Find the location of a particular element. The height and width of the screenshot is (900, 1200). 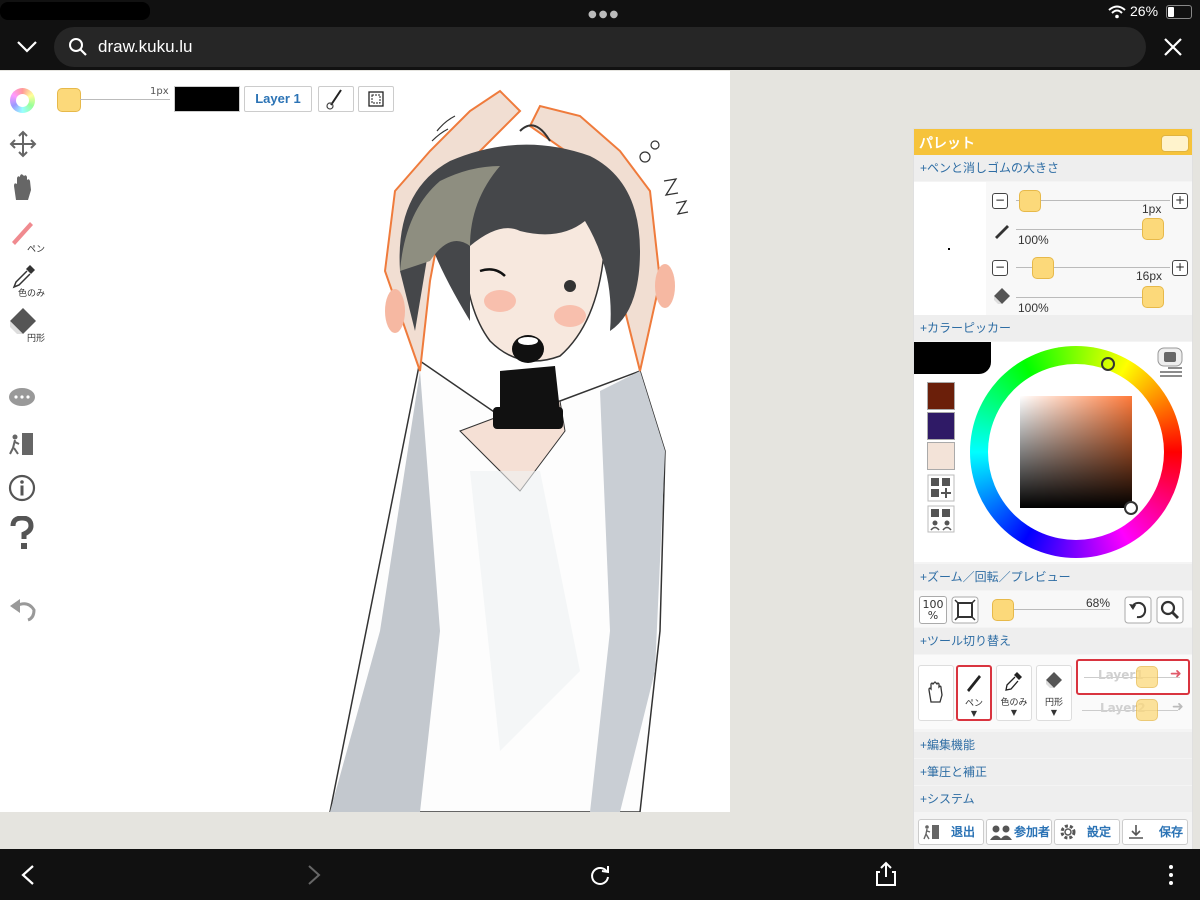

share-icon is located at coordinates (886, 874).